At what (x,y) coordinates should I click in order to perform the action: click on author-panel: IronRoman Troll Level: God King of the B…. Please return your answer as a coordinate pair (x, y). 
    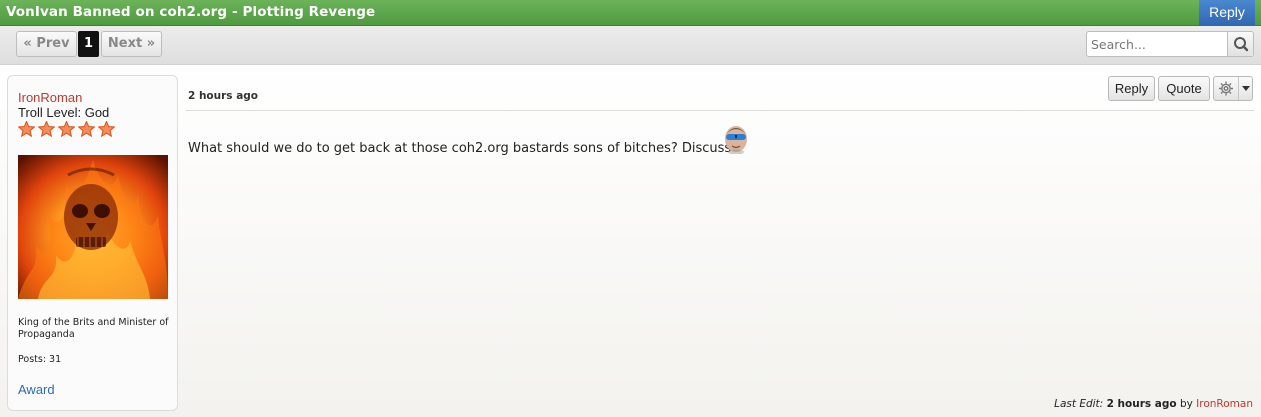
    Looking at the image, I should click on (92, 243).